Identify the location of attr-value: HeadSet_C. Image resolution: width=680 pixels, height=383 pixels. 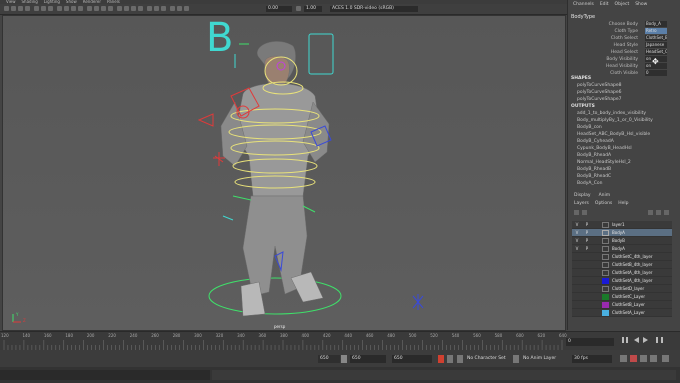
(656, 52).